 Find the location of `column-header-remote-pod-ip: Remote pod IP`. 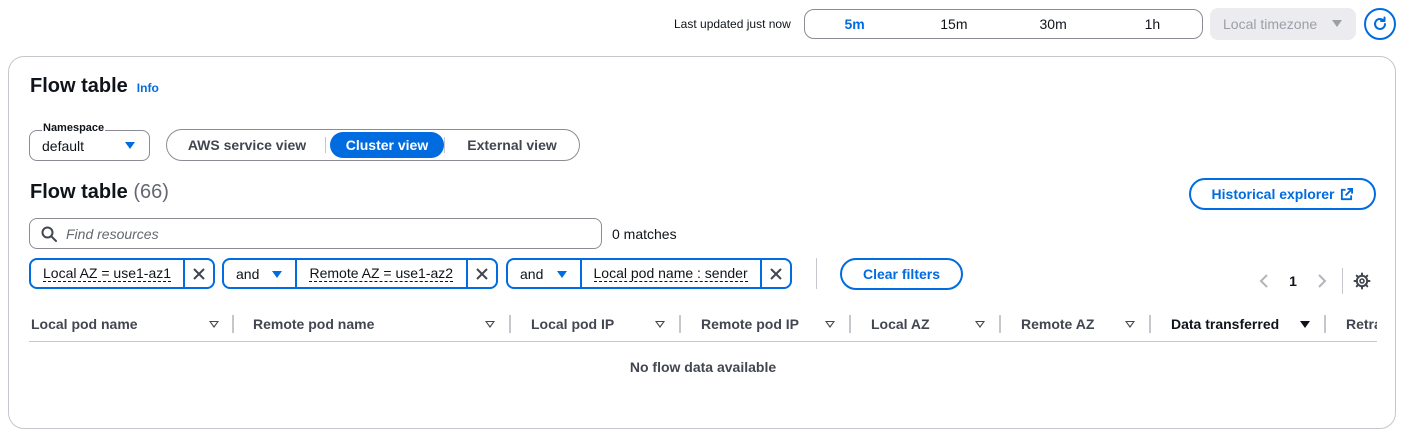

column-header-remote-pod-ip: Remote pod IP is located at coordinates (771, 324).